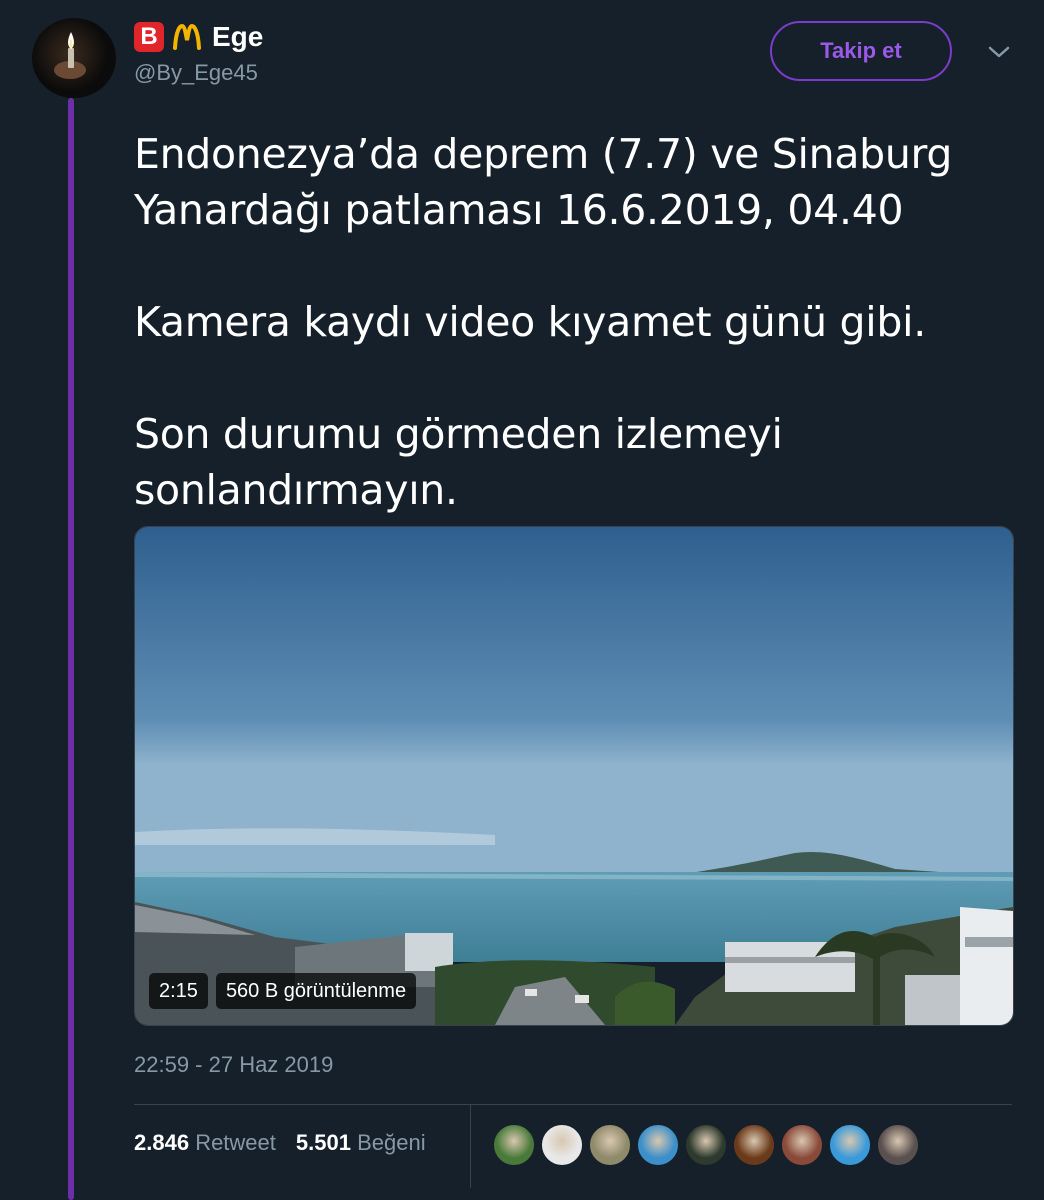  I want to click on display-name: Ege, so click(237, 37).